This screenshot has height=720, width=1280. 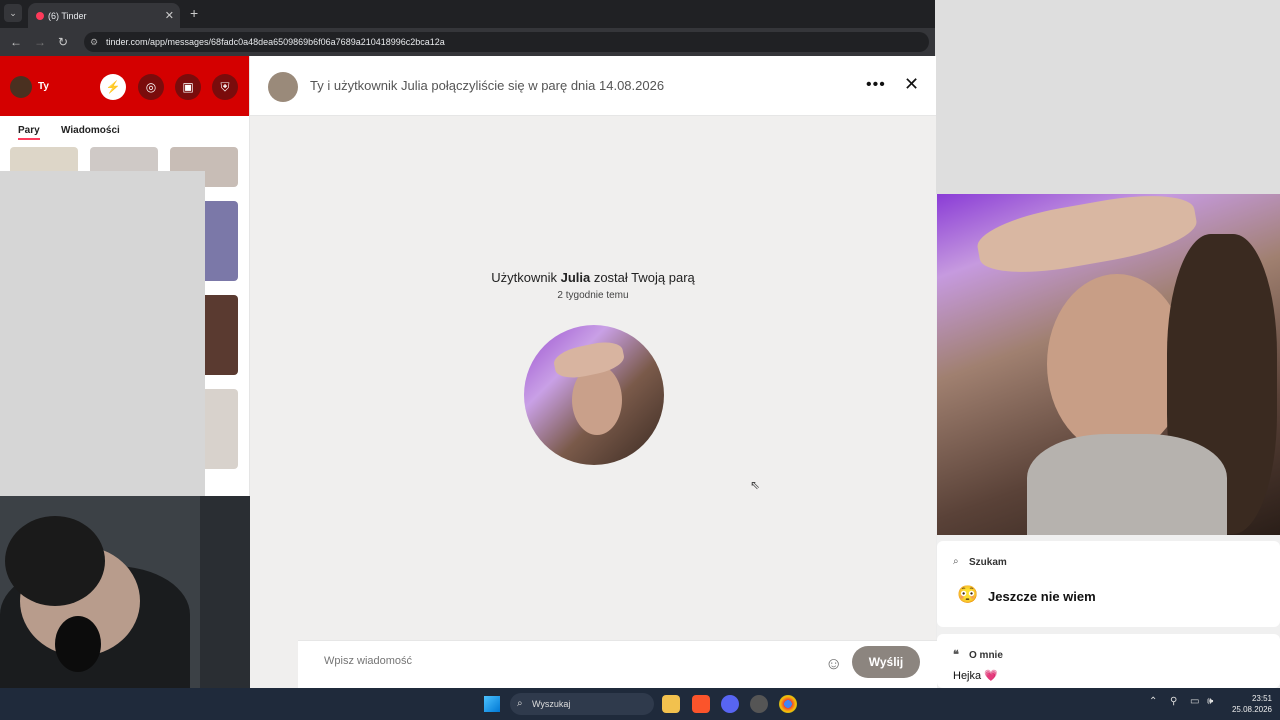 What do you see at coordinates (21, 87) in the screenshot?
I see `user-avatar` at bounding box center [21, 87].